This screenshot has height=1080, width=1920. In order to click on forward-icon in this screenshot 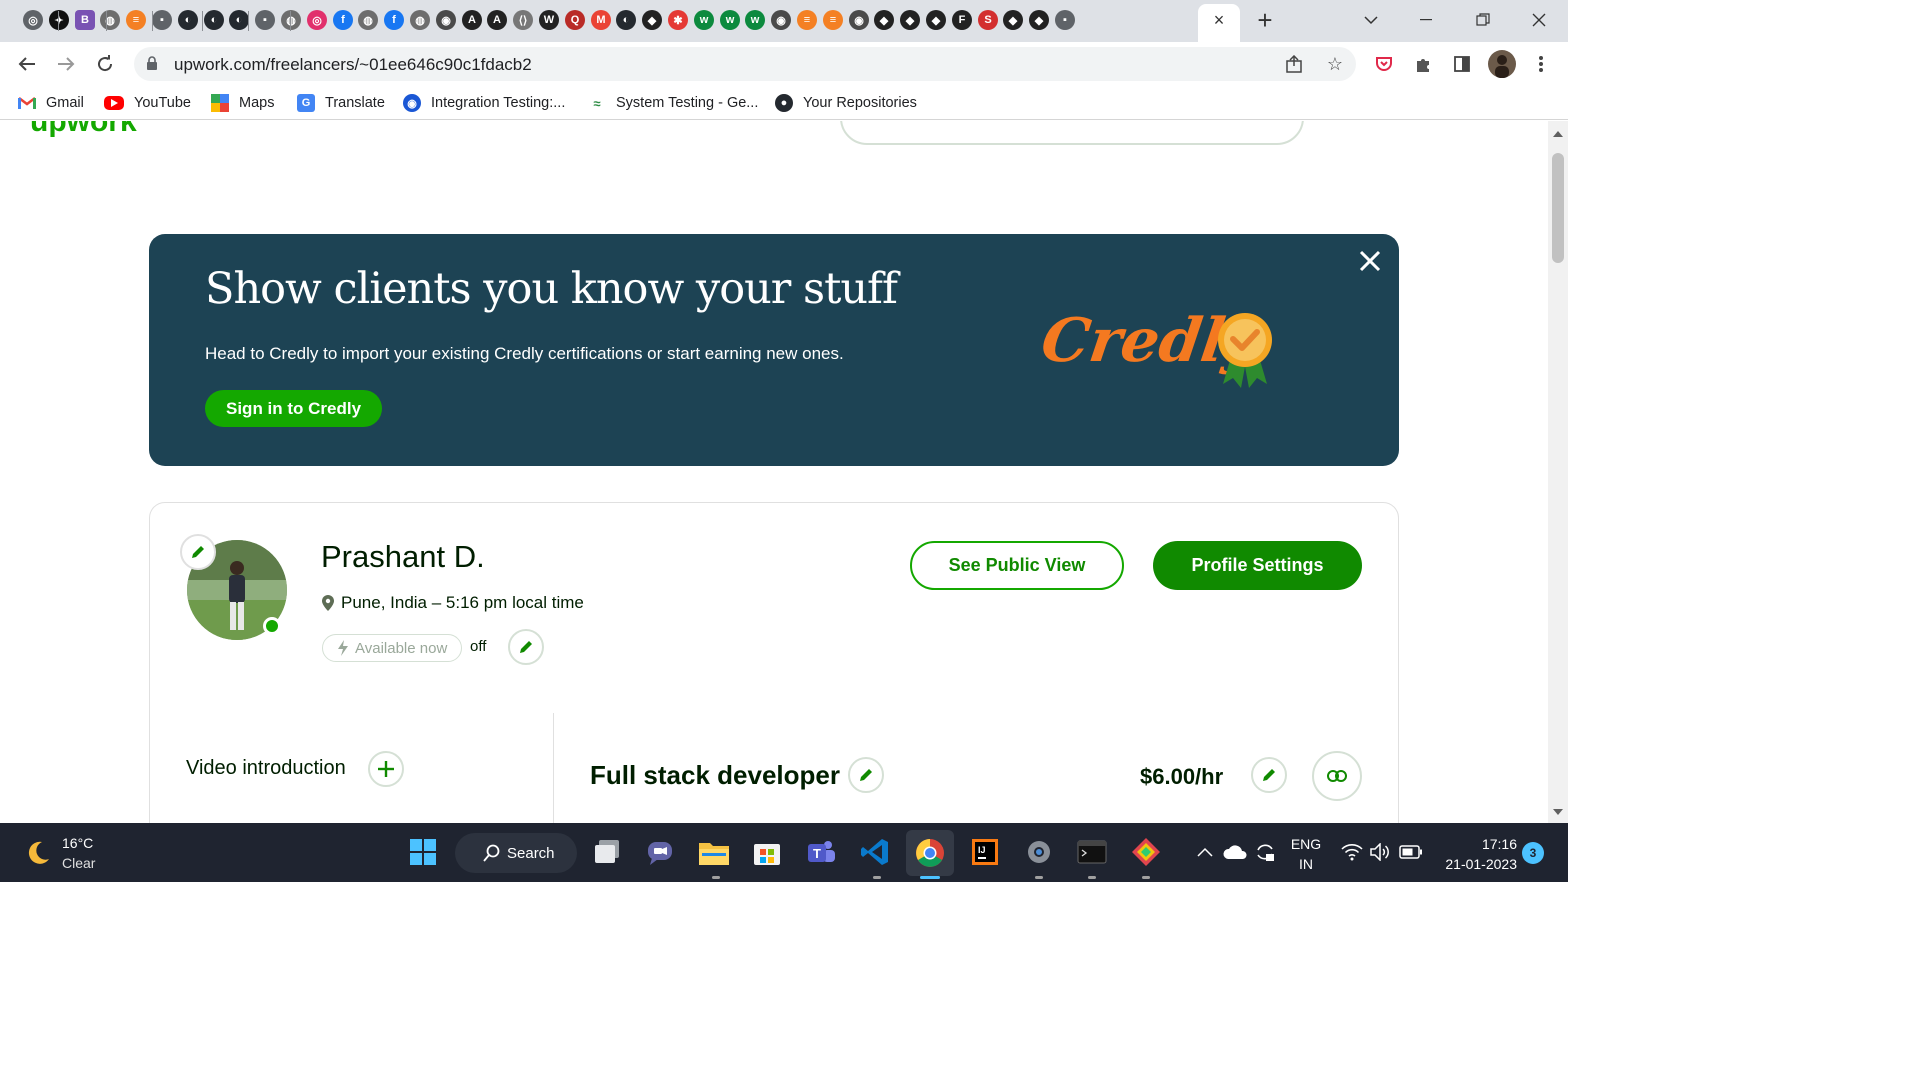, I will do `click(66, 64)`.